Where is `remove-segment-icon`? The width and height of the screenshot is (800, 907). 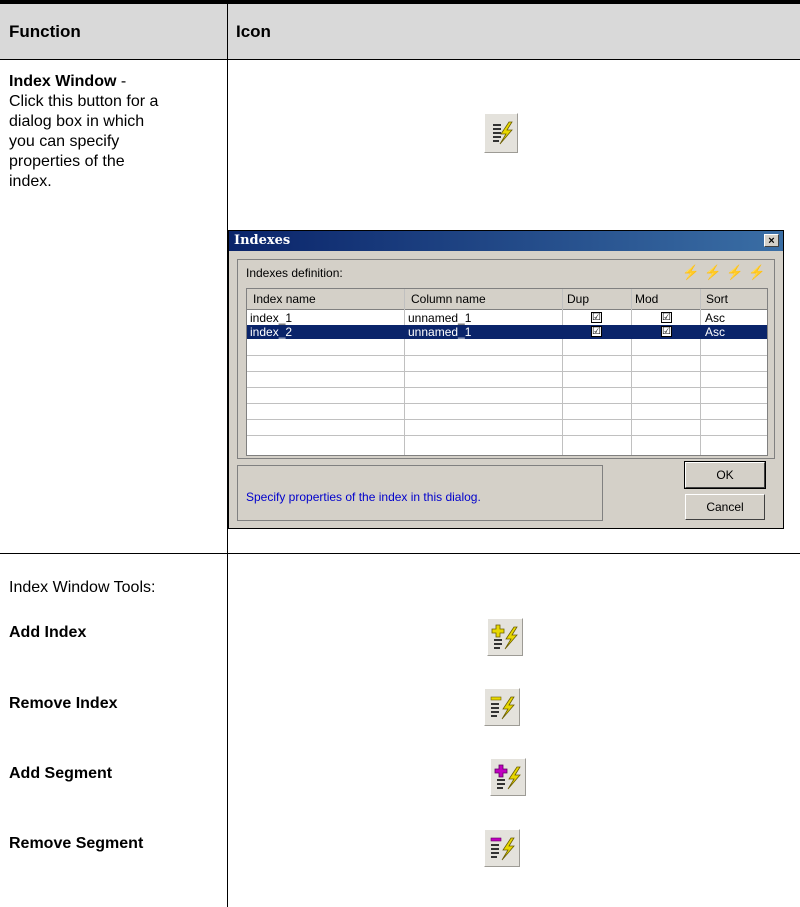 remove-segment-icon is located at coordinates (502, 848).